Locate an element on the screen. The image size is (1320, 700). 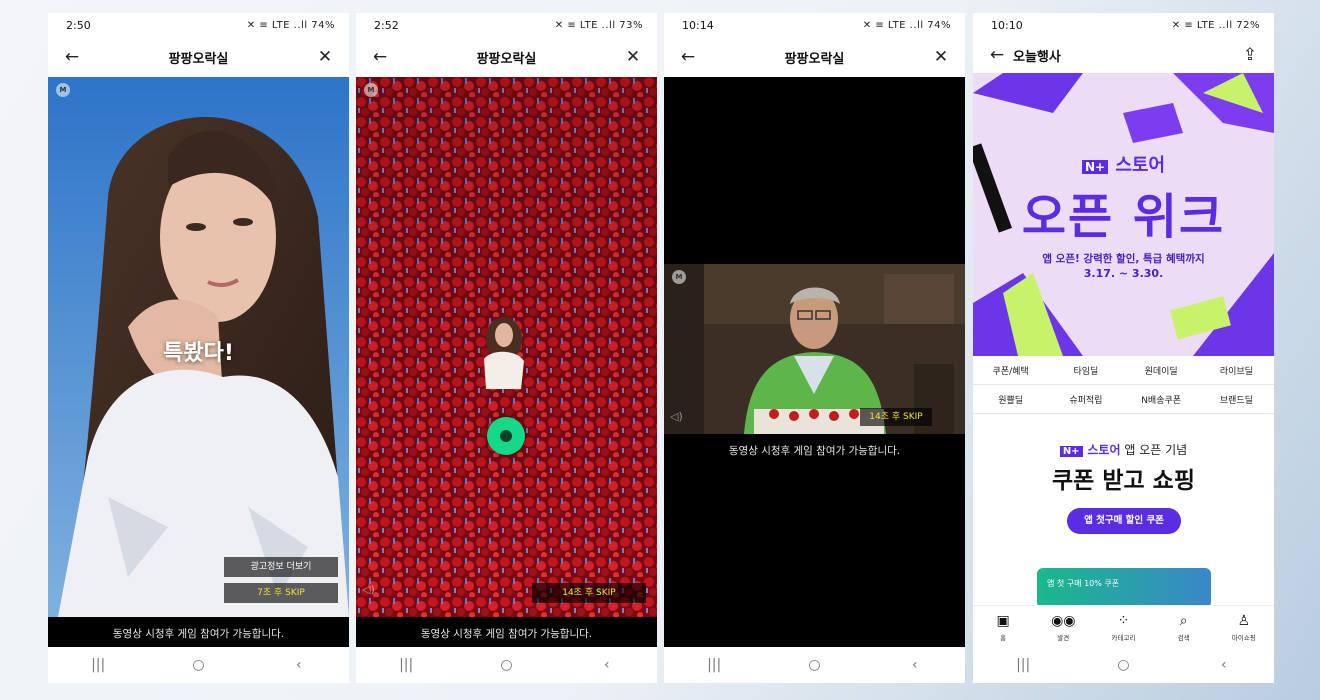
bottom-tab-bar: ▣ 홈 ◉◉ 발견 ⁘ 카테고리 ⌕ 검색 ♙ 마이쇼핑 is located at coordinates (1123, 626).